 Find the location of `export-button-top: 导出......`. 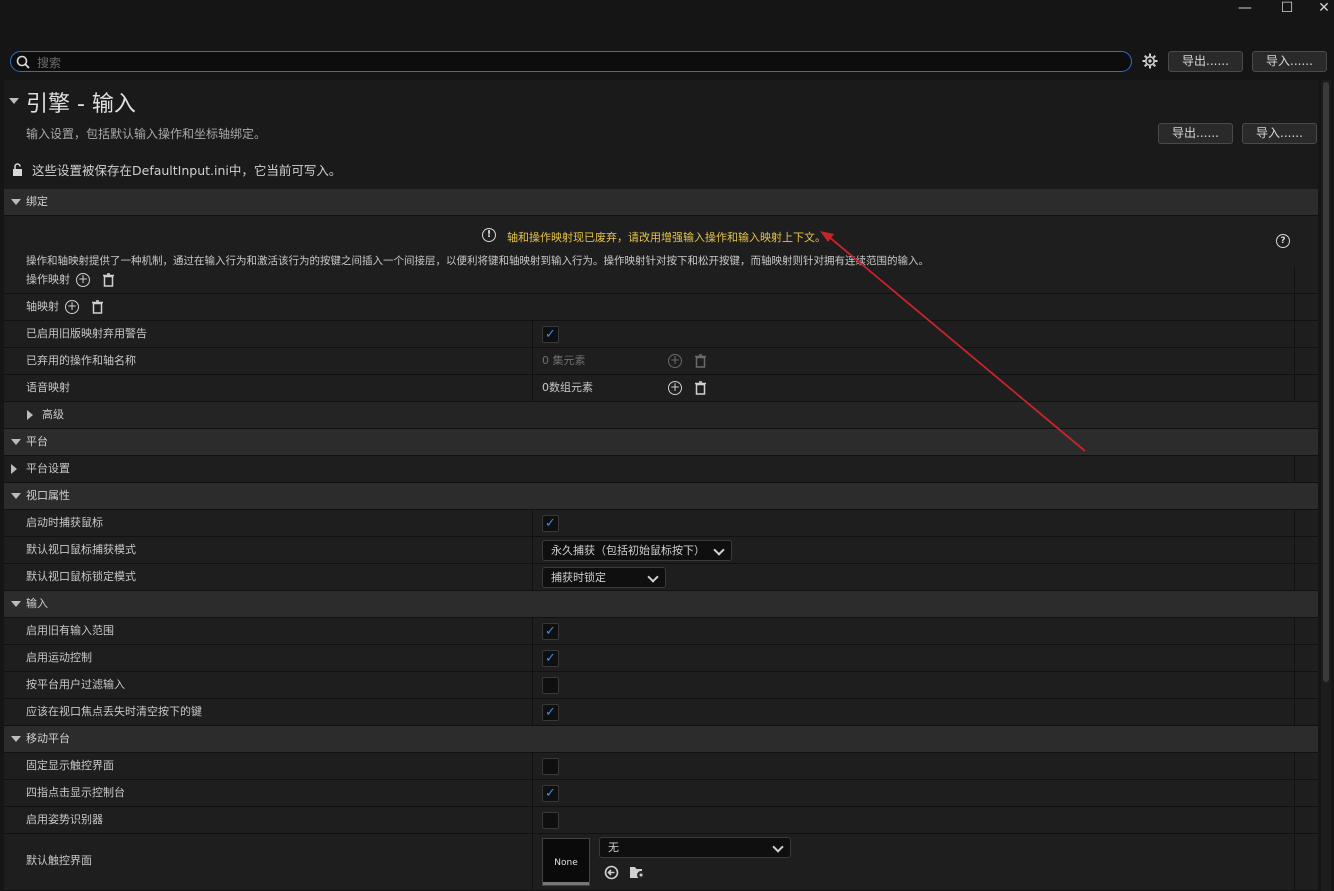

export-button-top: 导出...... is located at coordinates (1205, 61).